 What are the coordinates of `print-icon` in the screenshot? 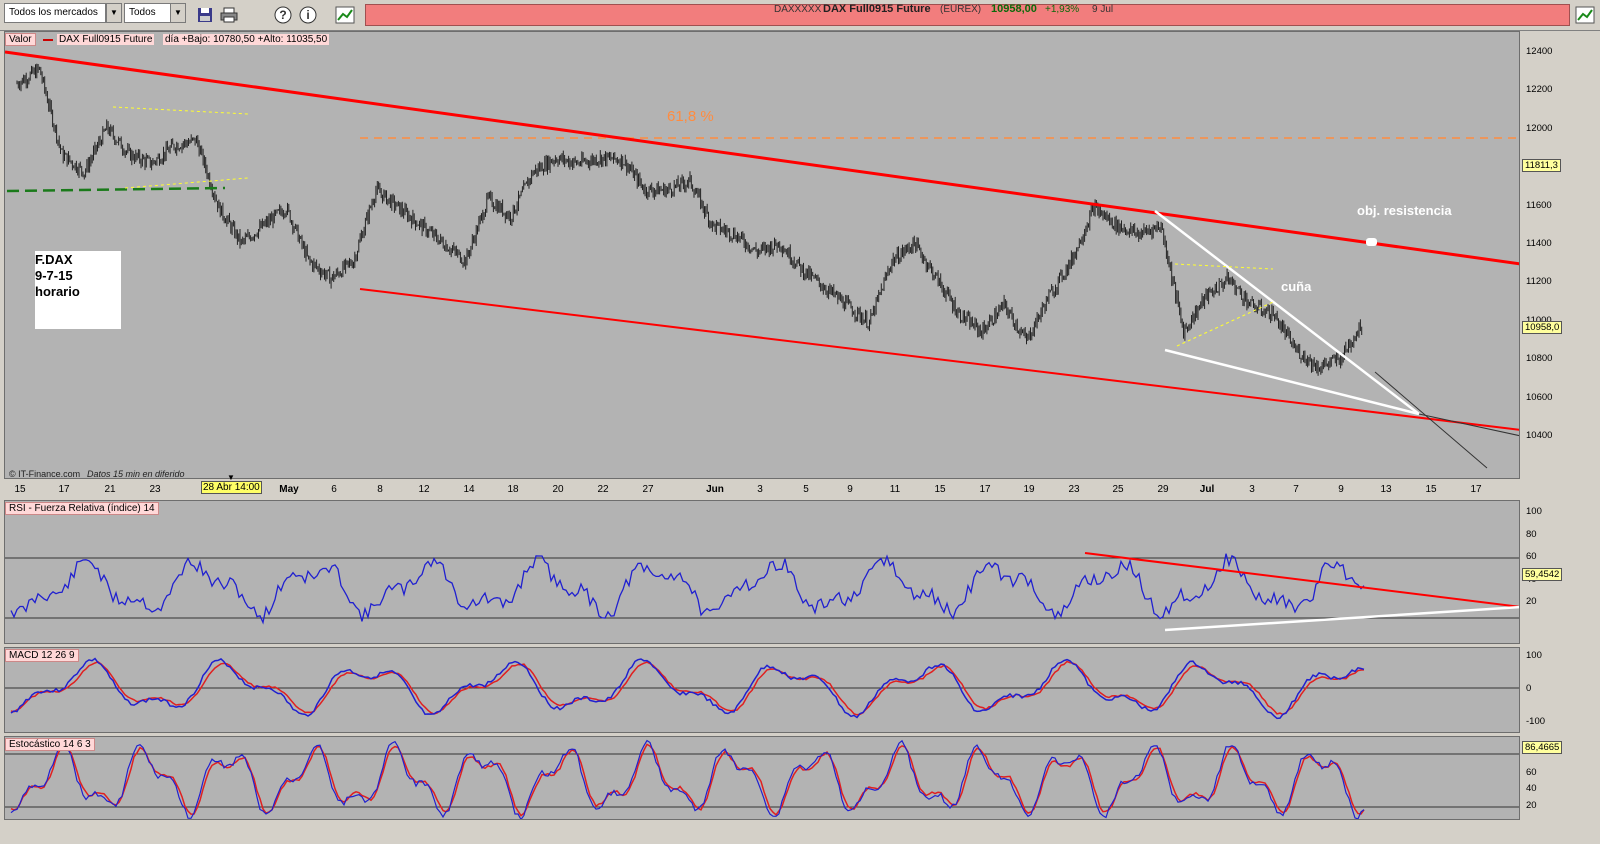 It's located at (229, 15).